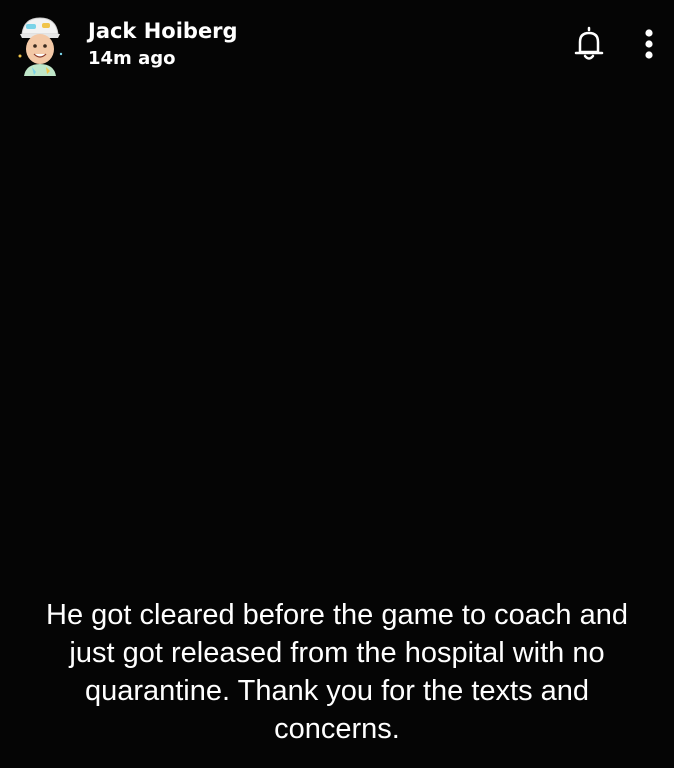 The image size is (674, 768). Describe the element at coordinates (589, 44) in the screenshot. I see `bell-icon` at that location.